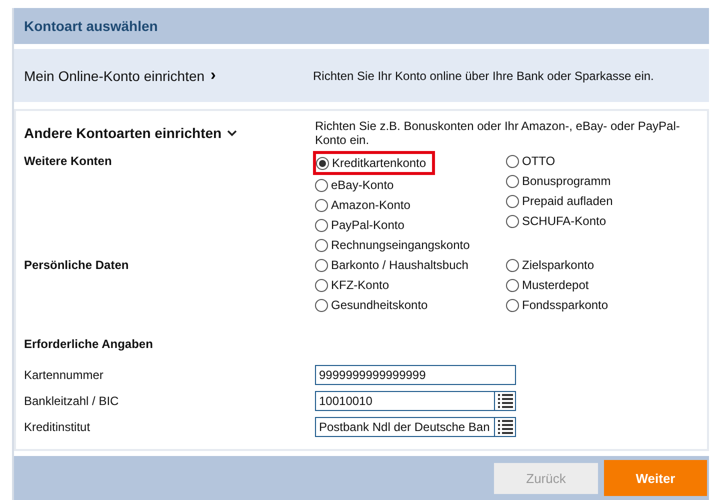  What do you see at coordinates (213, 75) in the screenshot?
I see `chevron-icon: ›` at bounding box center [213, 75].